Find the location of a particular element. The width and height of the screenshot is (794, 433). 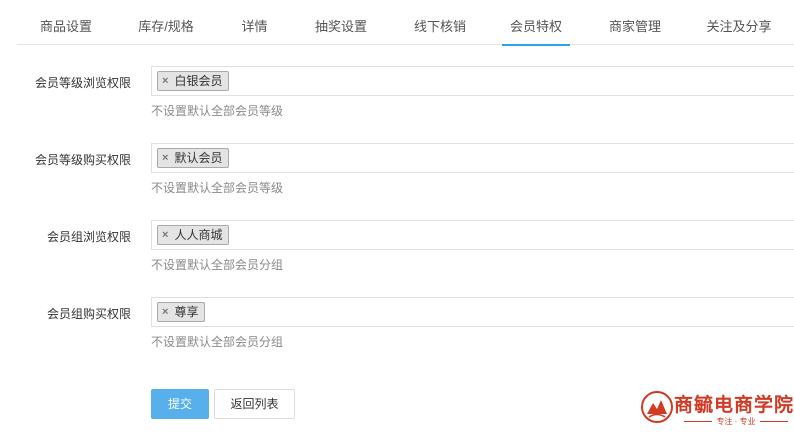

tab-lottery-settings: 抽奖设置 is located at coordinates (341, 22).